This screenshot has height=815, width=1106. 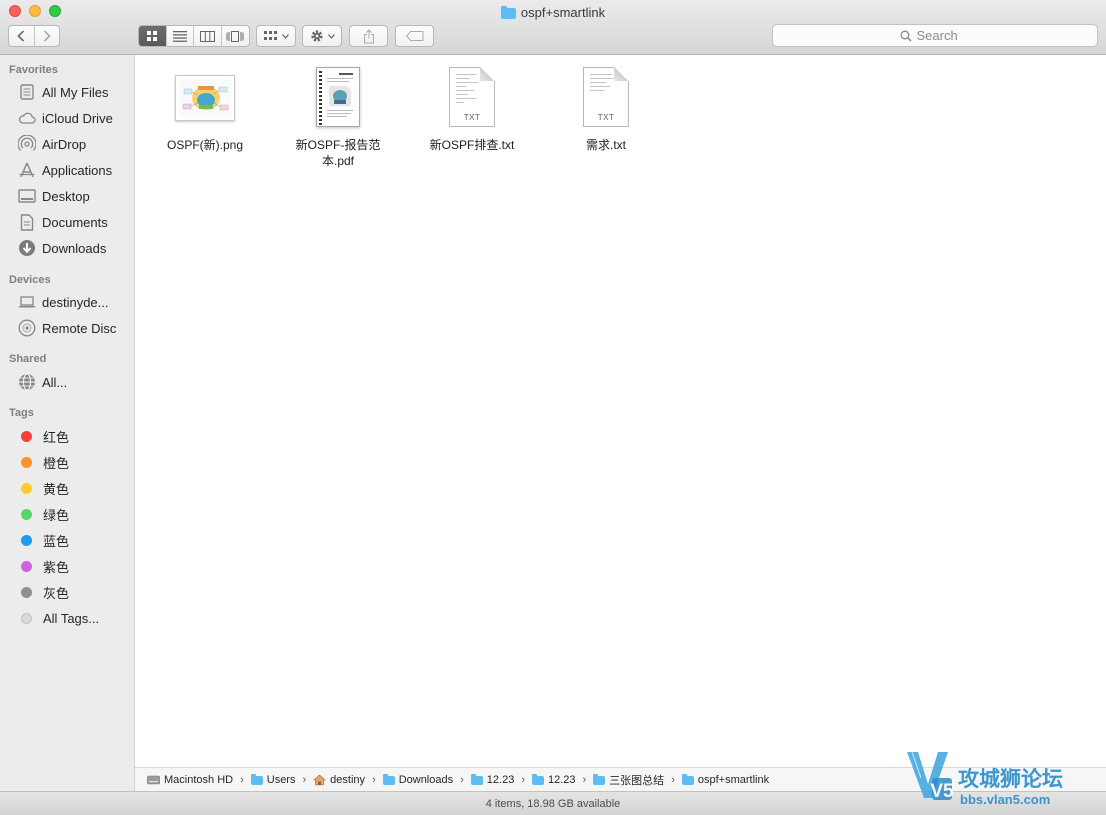 I want to click on sidebar-item-applications: Applications, so click(x=67, y=170).